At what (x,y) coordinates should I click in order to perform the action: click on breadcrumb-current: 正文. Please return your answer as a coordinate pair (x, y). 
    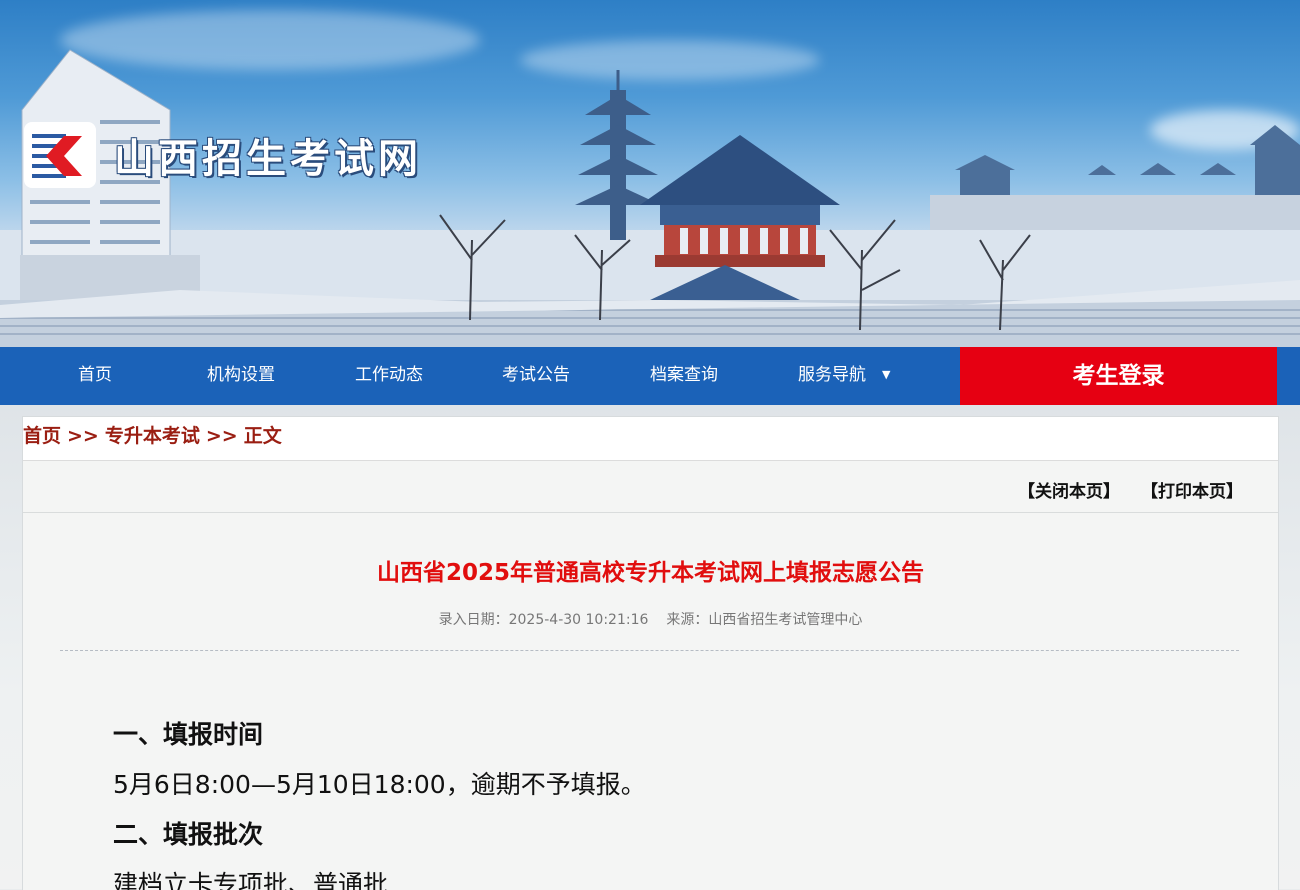
    Looking at the image, I should click on (262, 436).